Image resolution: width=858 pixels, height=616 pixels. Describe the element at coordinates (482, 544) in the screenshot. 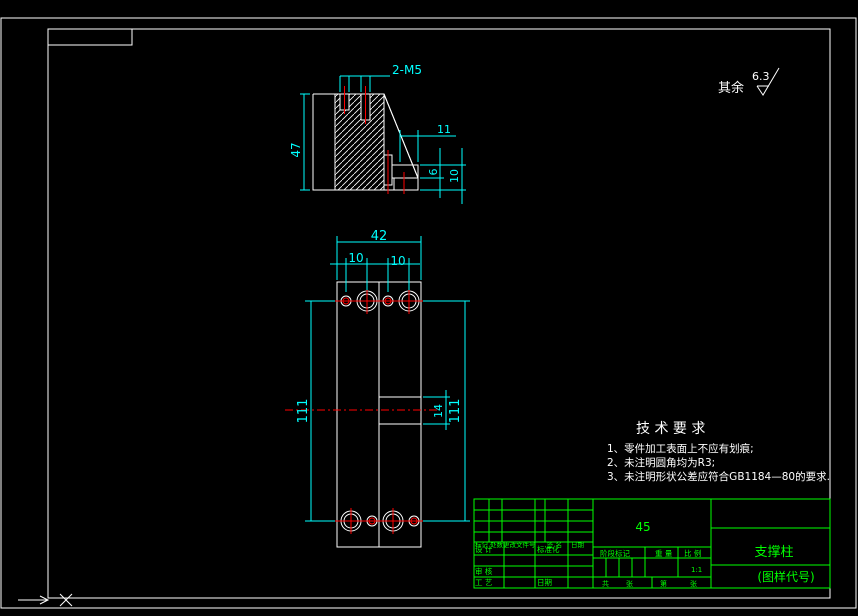

I see `tb-label-mark: 标记` at that location.